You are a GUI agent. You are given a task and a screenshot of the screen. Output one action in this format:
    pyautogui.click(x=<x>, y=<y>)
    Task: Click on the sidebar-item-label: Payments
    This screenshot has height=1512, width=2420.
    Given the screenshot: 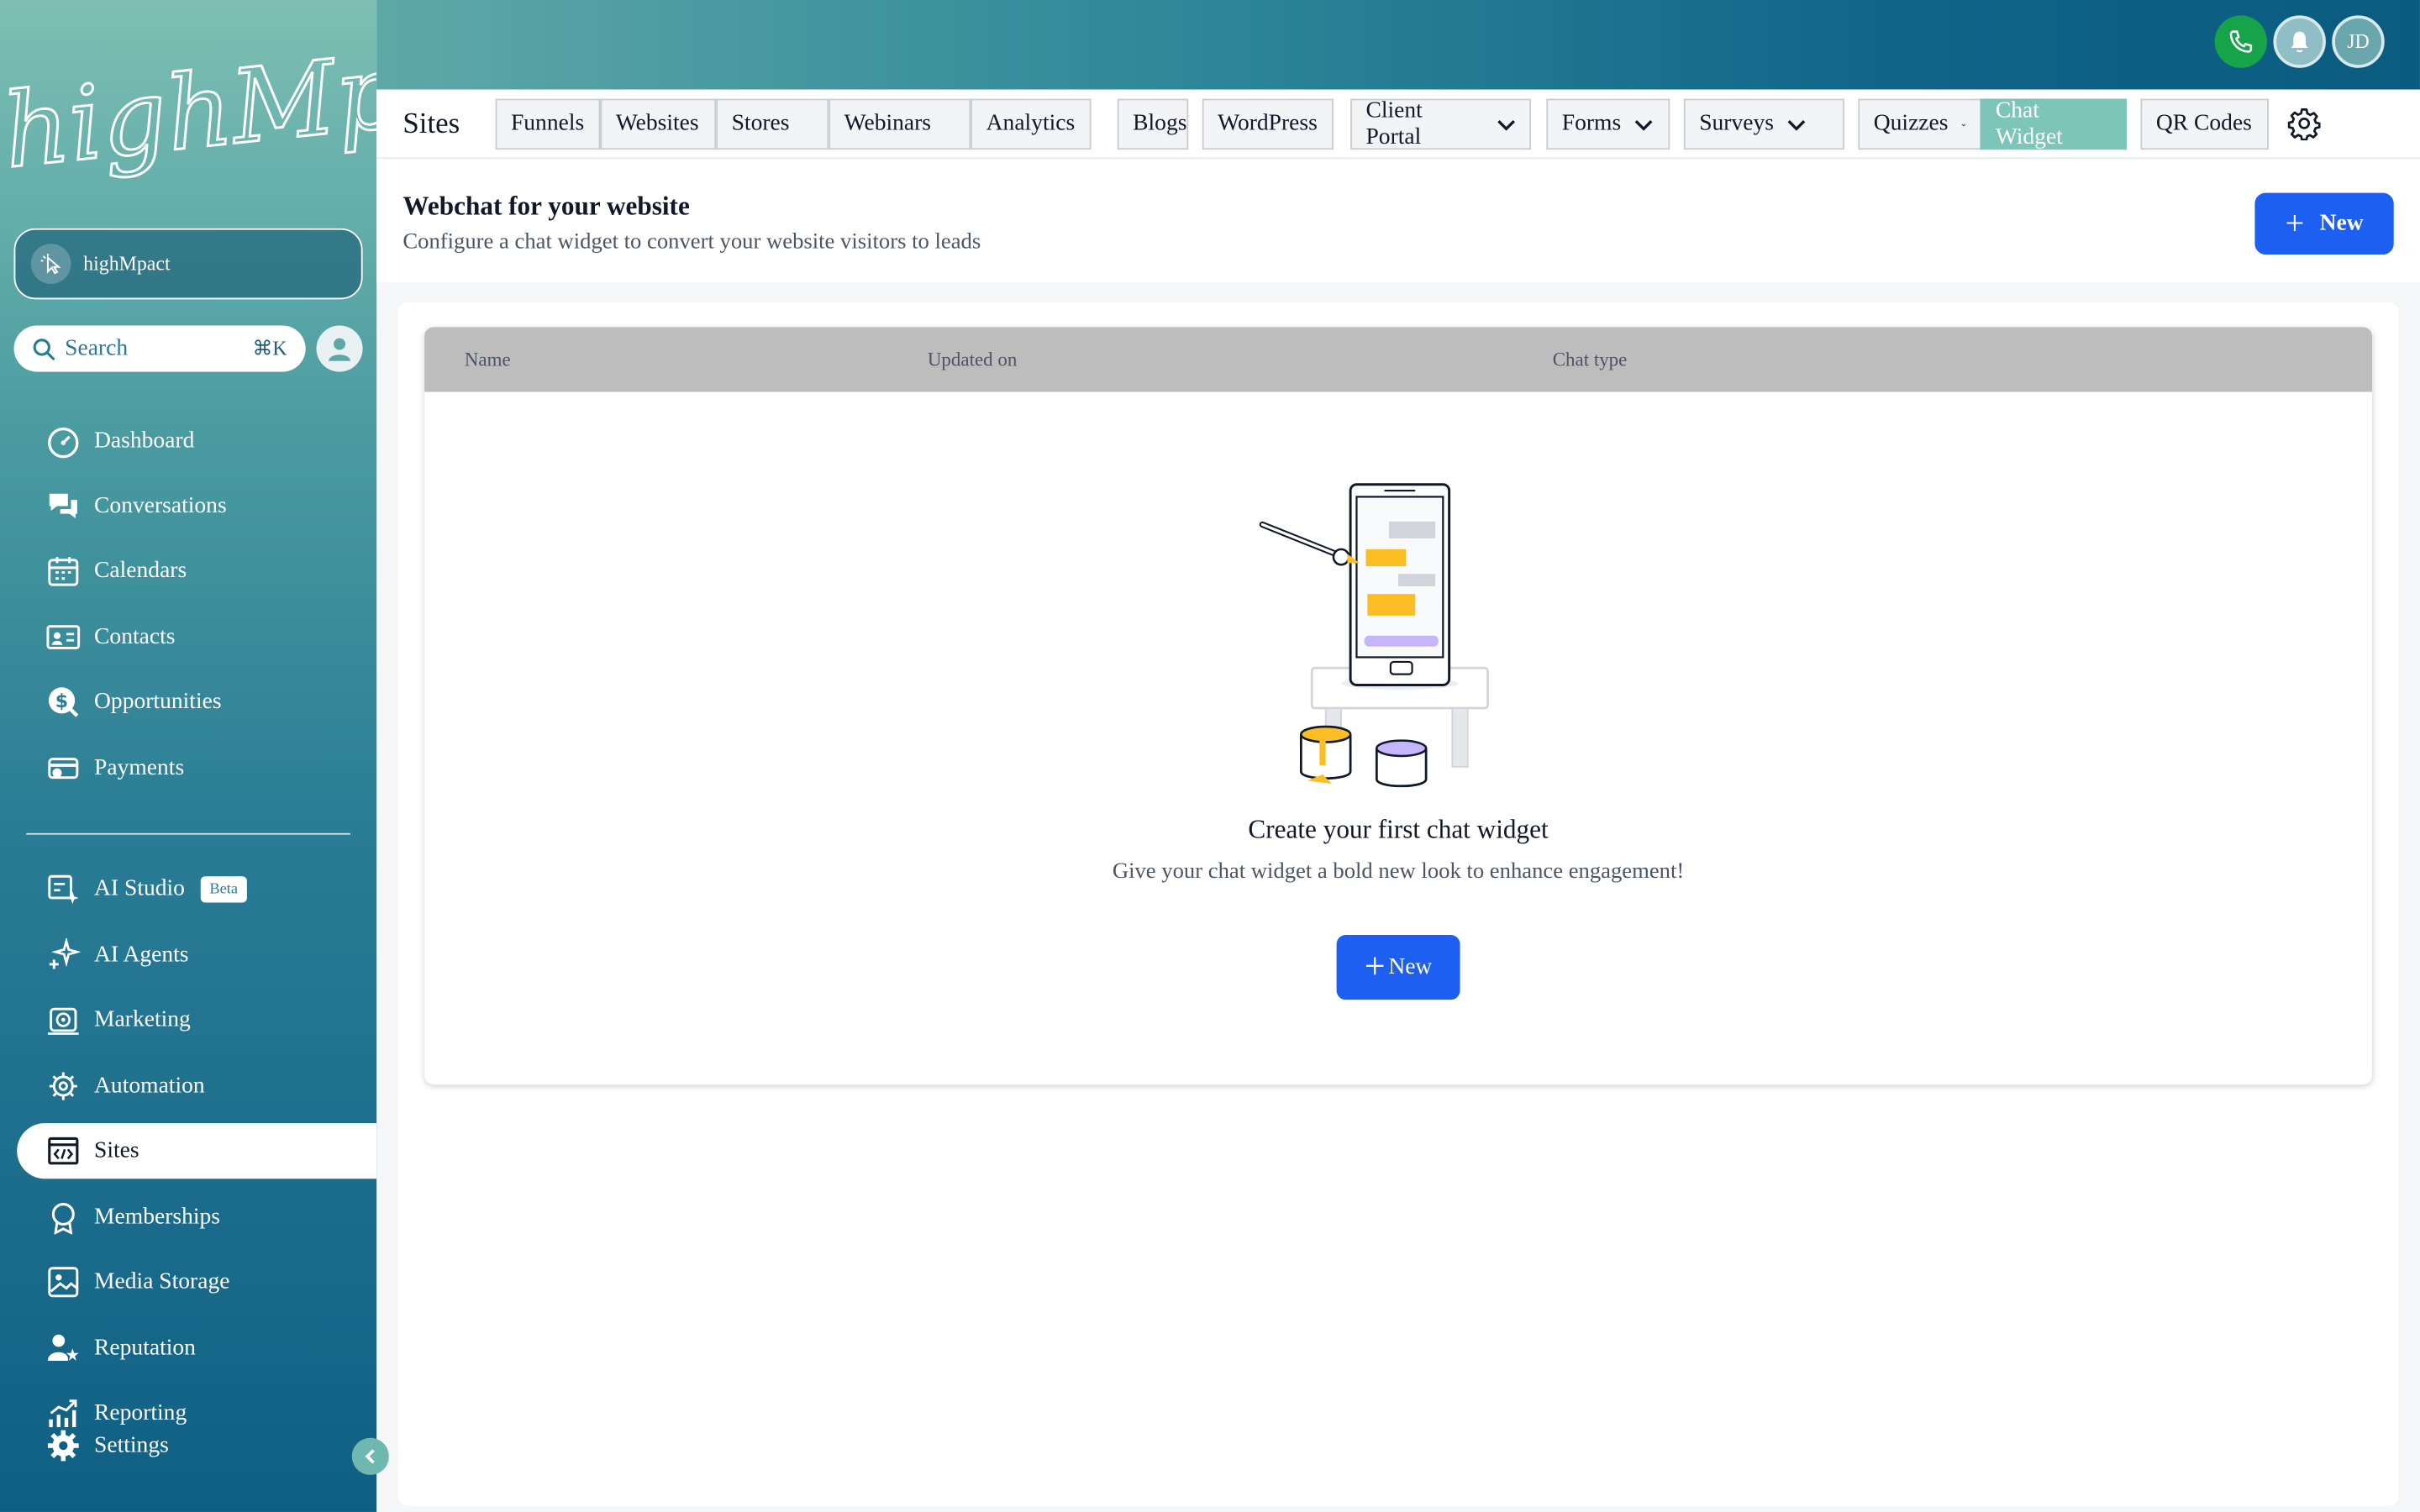 What is the action you would take?
    pyautogui.click(x=139, y=767)
    